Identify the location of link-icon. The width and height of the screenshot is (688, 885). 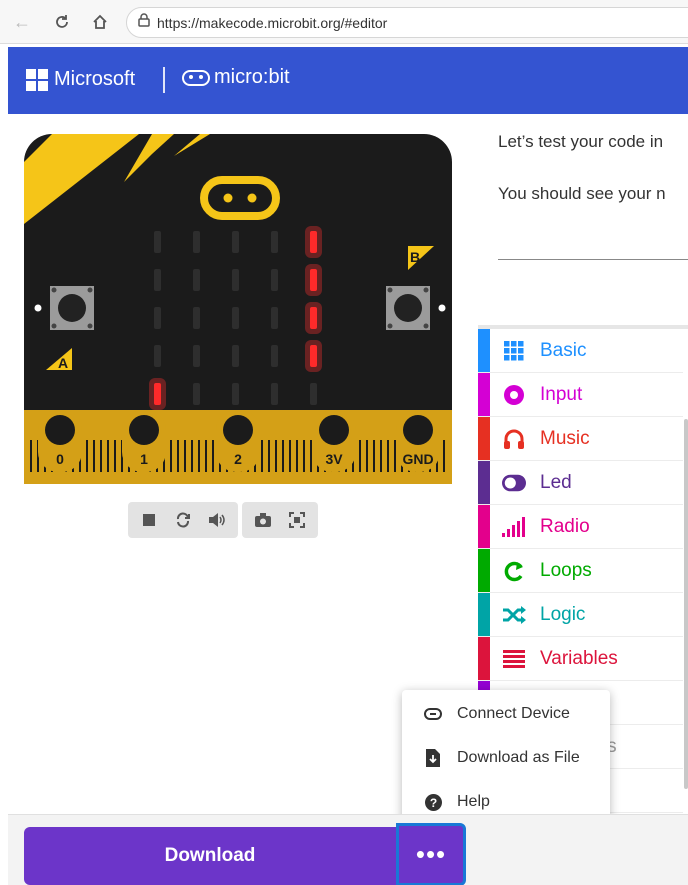
(433, 714).